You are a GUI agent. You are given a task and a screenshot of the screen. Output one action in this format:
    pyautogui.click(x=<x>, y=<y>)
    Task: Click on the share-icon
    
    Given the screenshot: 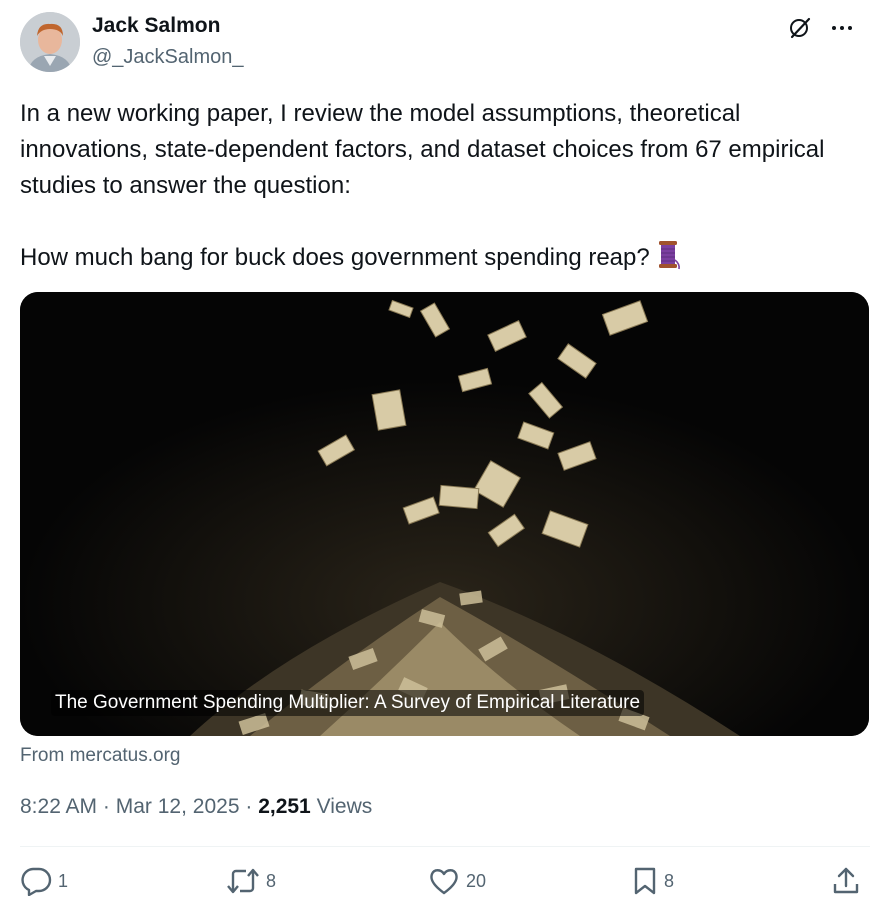 What is the action you would take?
    pyautogui.click(x=846, y=880)
    